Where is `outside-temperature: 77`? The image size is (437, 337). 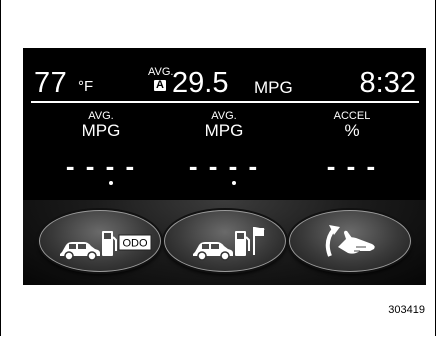
outside-temperature: 77 is located at coordinates (51, 83).